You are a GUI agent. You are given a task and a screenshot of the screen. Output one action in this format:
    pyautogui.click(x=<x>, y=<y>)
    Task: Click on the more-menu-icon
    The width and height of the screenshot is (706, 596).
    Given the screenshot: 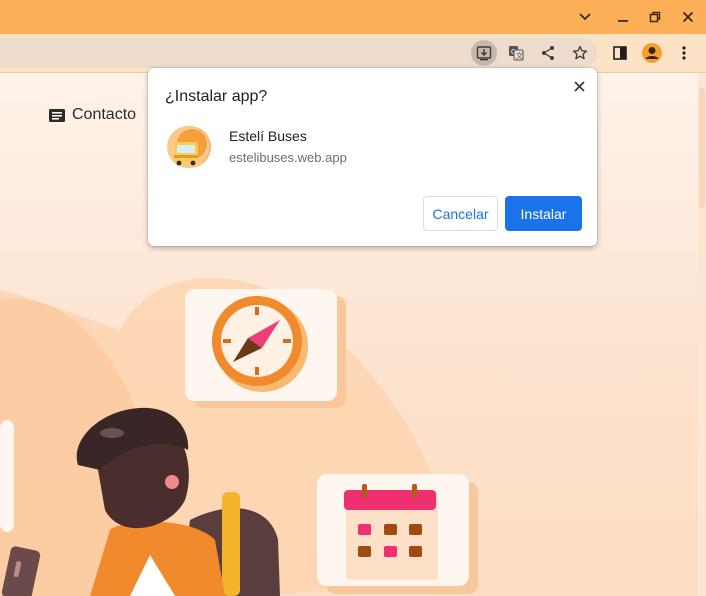 What is the action you would take?
    pyautogui.click(x=684, y=53)
    